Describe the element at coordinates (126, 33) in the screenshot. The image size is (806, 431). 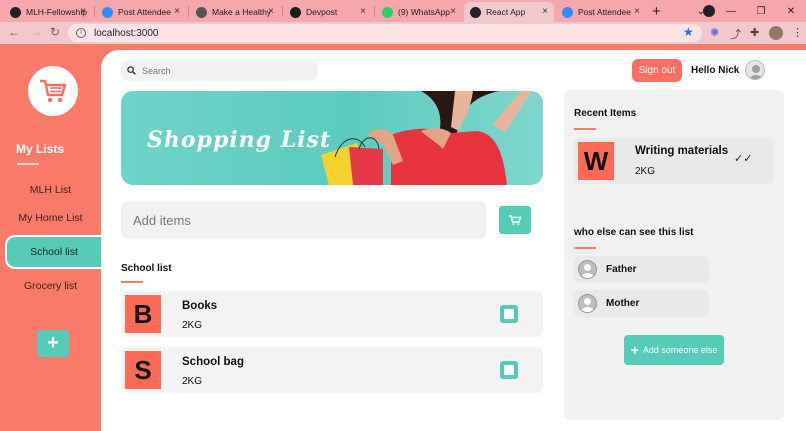
I see `url-text: localhost:3000` at that location.